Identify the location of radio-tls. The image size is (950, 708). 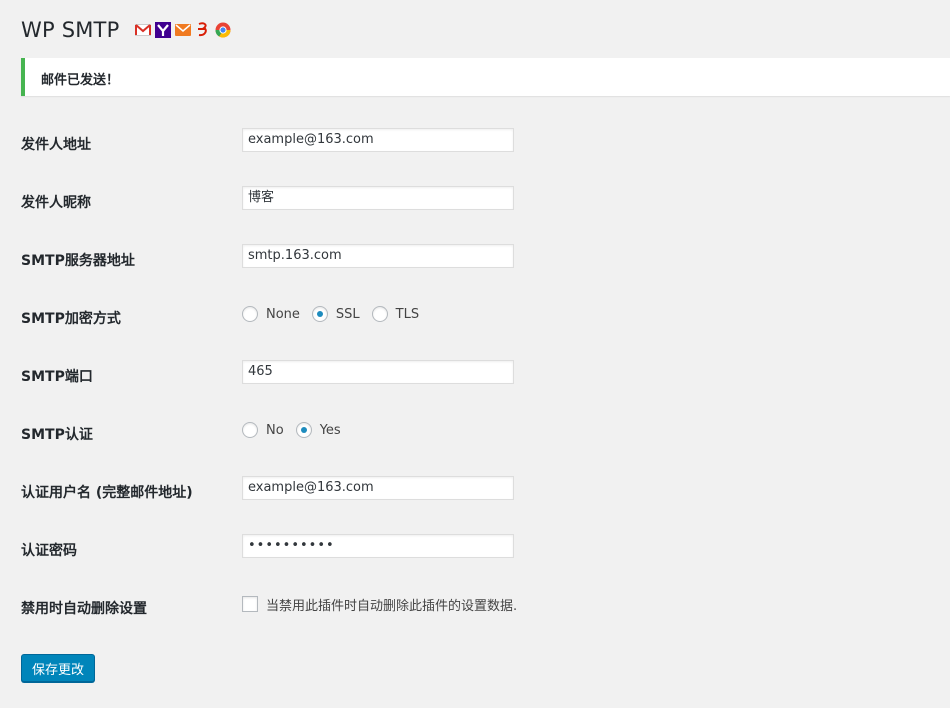
(379, 314).